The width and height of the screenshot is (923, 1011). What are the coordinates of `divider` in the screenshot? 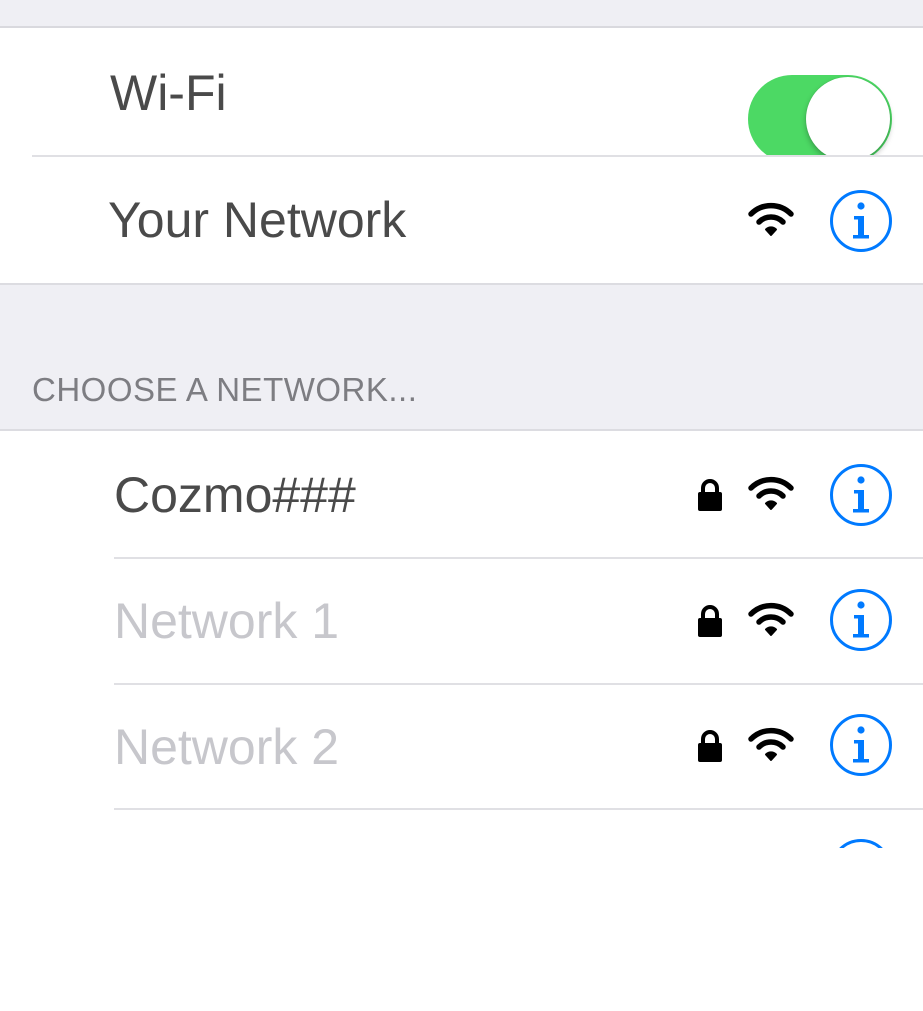 It's located at (518, 809).